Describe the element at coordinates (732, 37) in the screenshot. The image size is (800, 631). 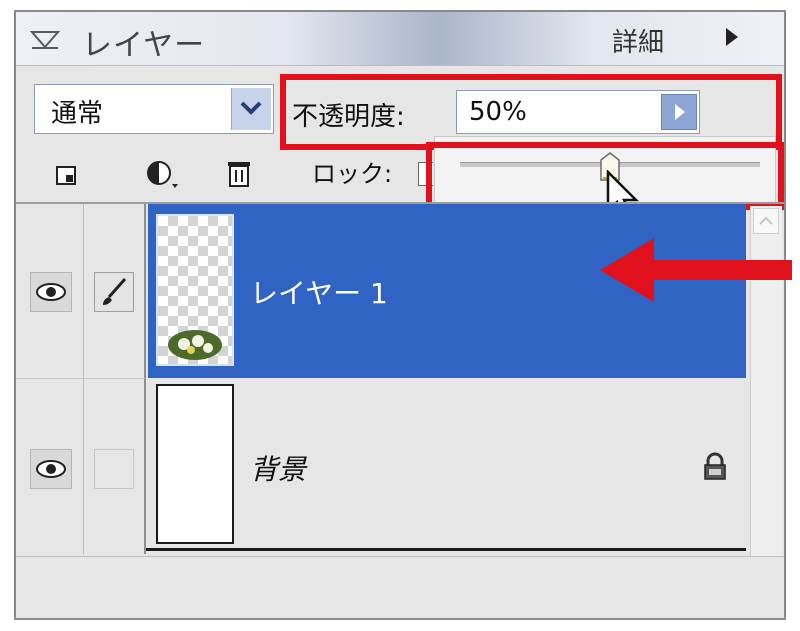
I see `menu-arrow-icon` at that location.